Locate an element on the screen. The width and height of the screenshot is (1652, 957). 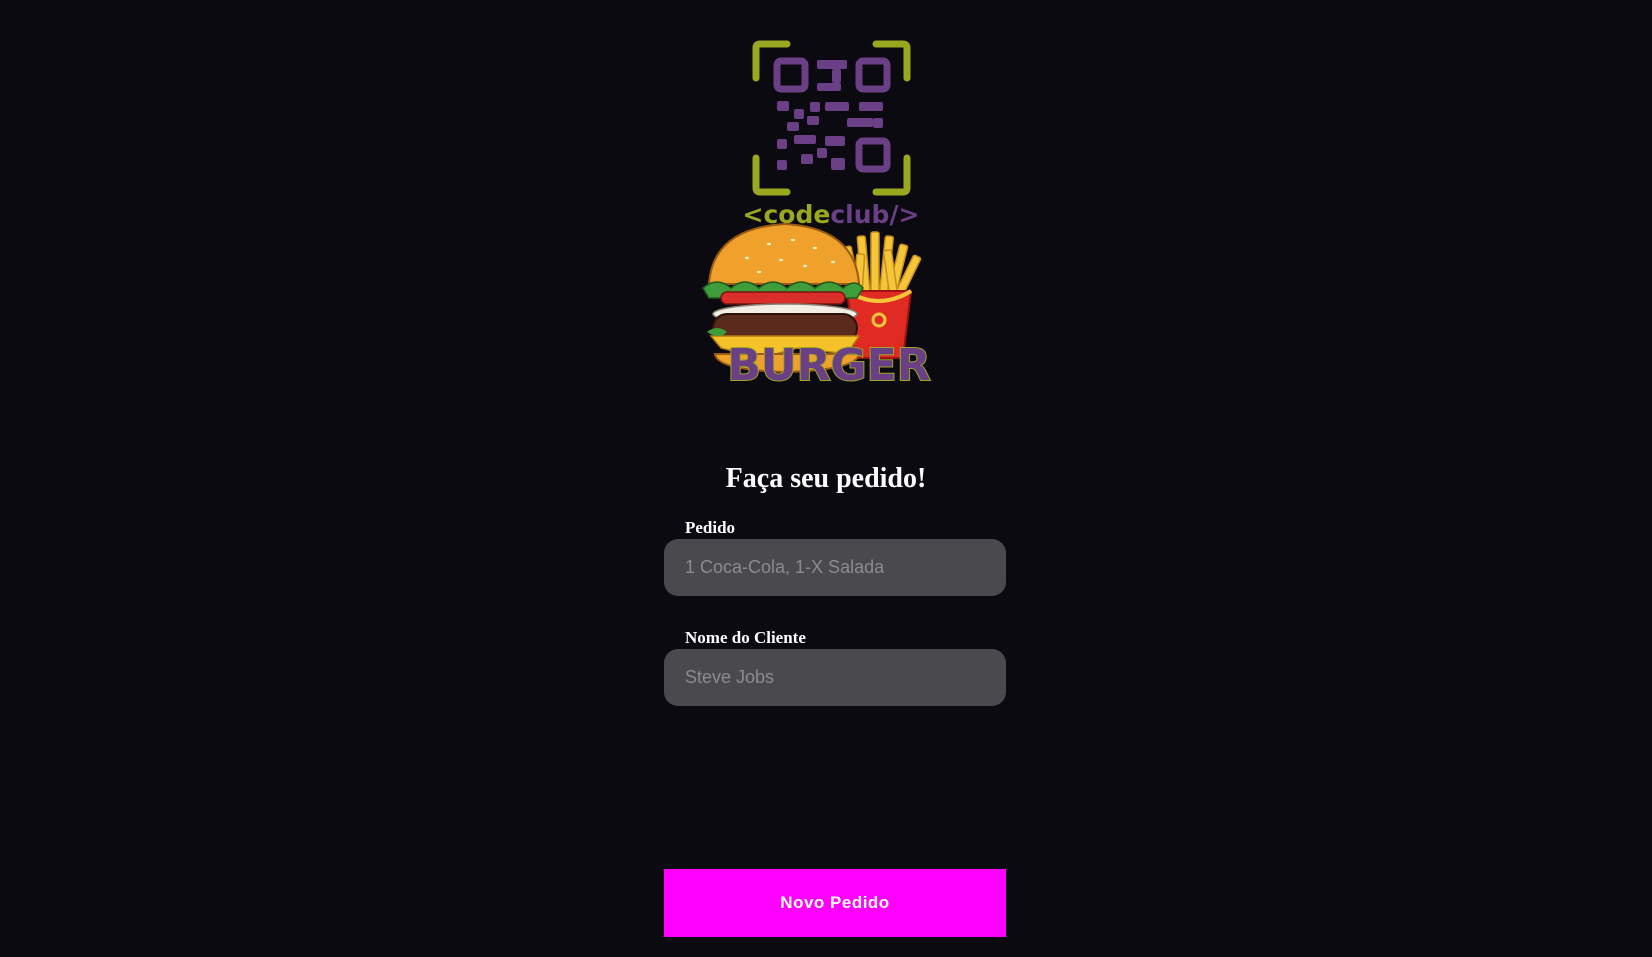
customer-name-input is located at coordinates (835, 677).